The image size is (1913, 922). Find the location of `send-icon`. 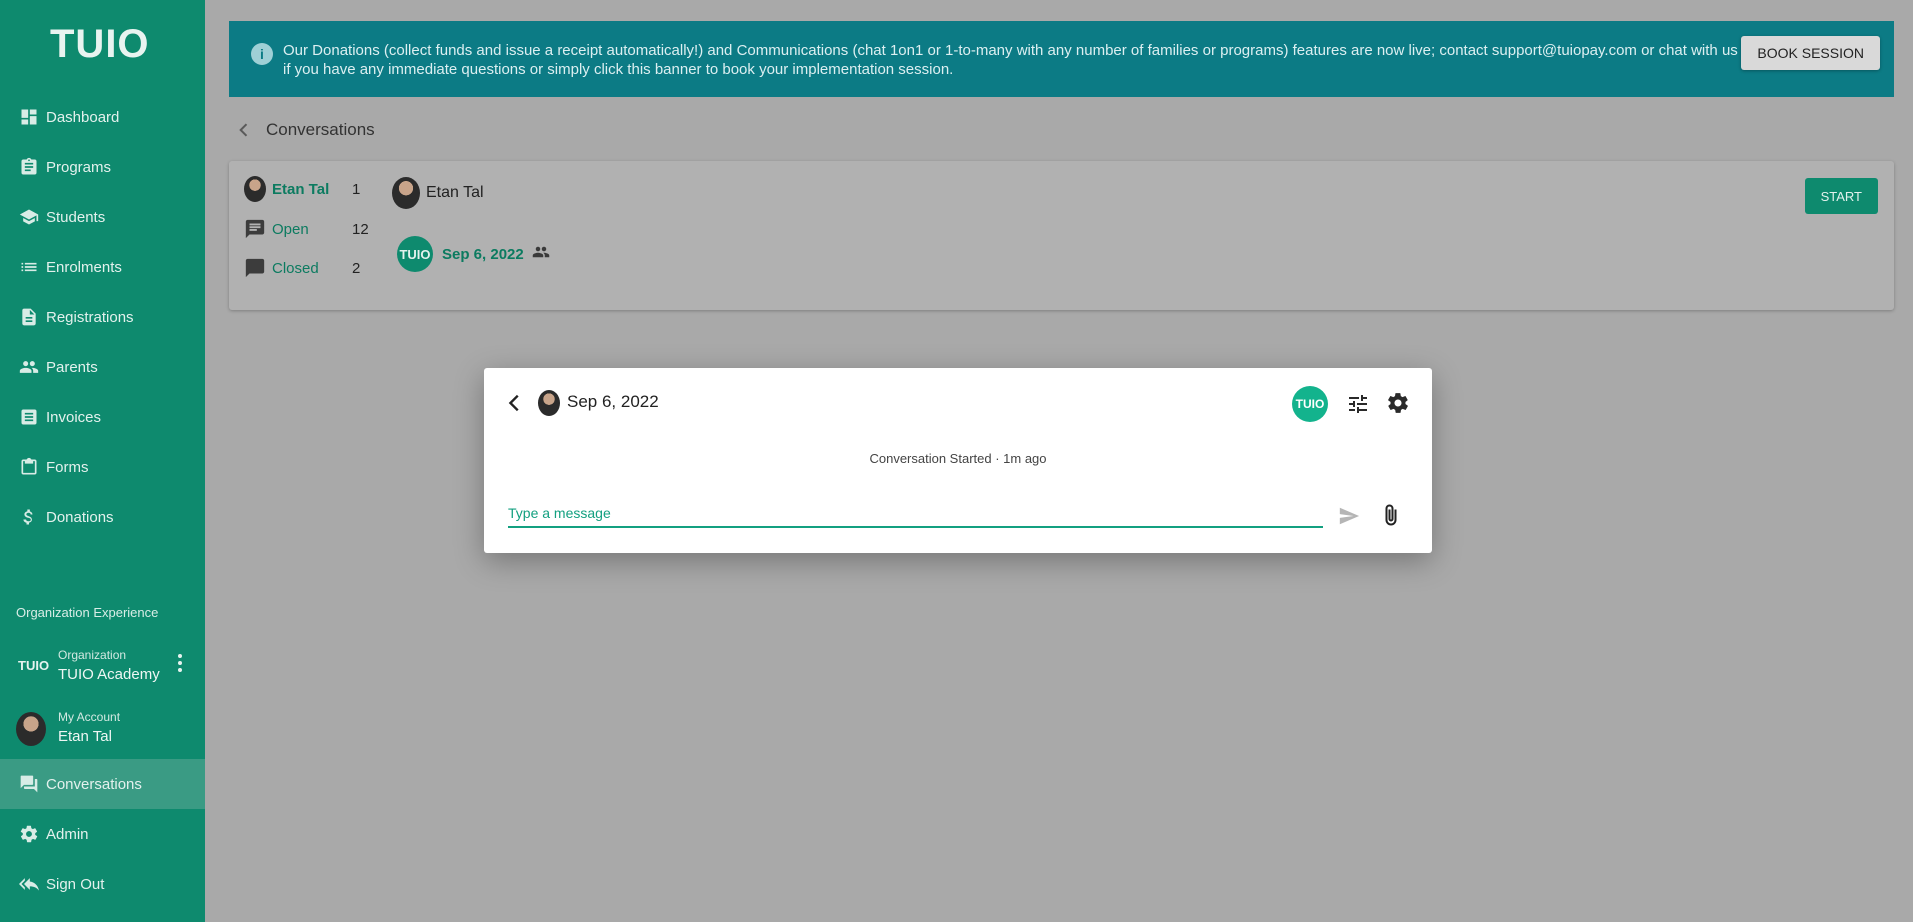

send-icon is located at coordinates (1349, 516).